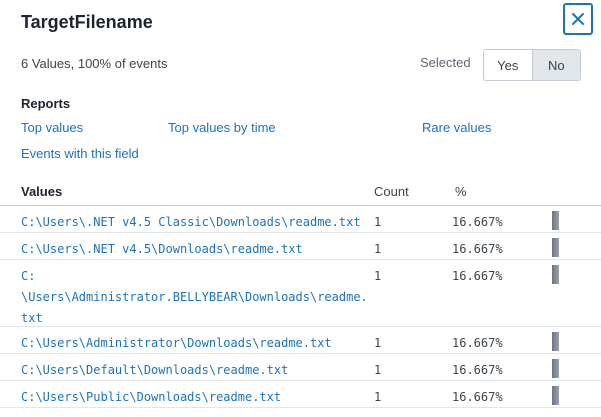  Describe the element at coordinates (52, 127) in the screenshot. I see `top-values-link: Top values` at that location.